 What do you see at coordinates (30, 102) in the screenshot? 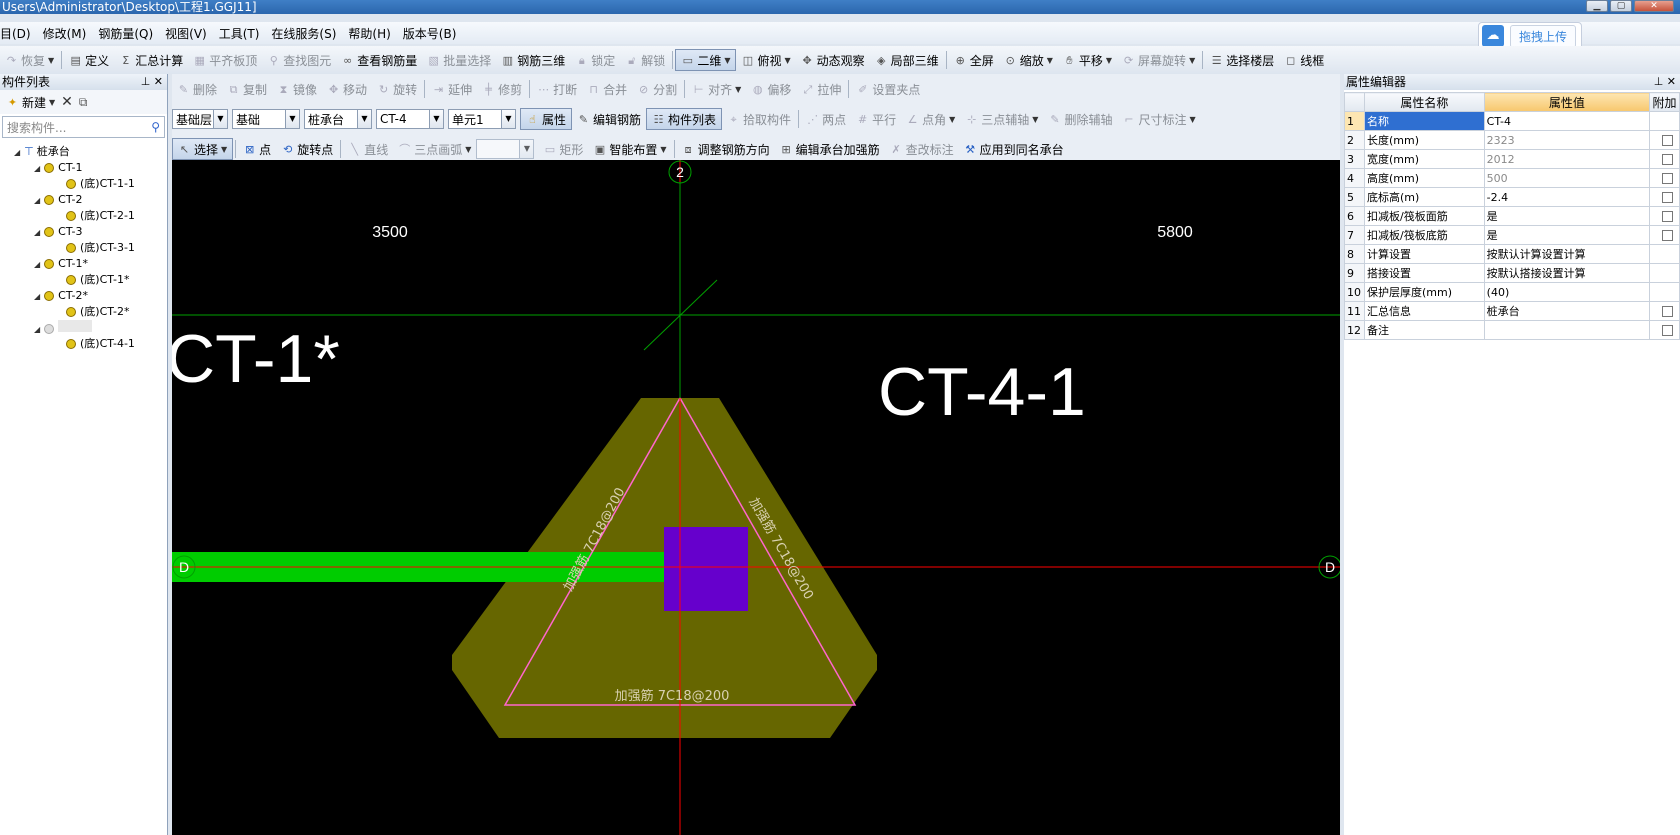
I see `new-component-button: ✦ 新建 ▼` at bounding box center [30, 102].